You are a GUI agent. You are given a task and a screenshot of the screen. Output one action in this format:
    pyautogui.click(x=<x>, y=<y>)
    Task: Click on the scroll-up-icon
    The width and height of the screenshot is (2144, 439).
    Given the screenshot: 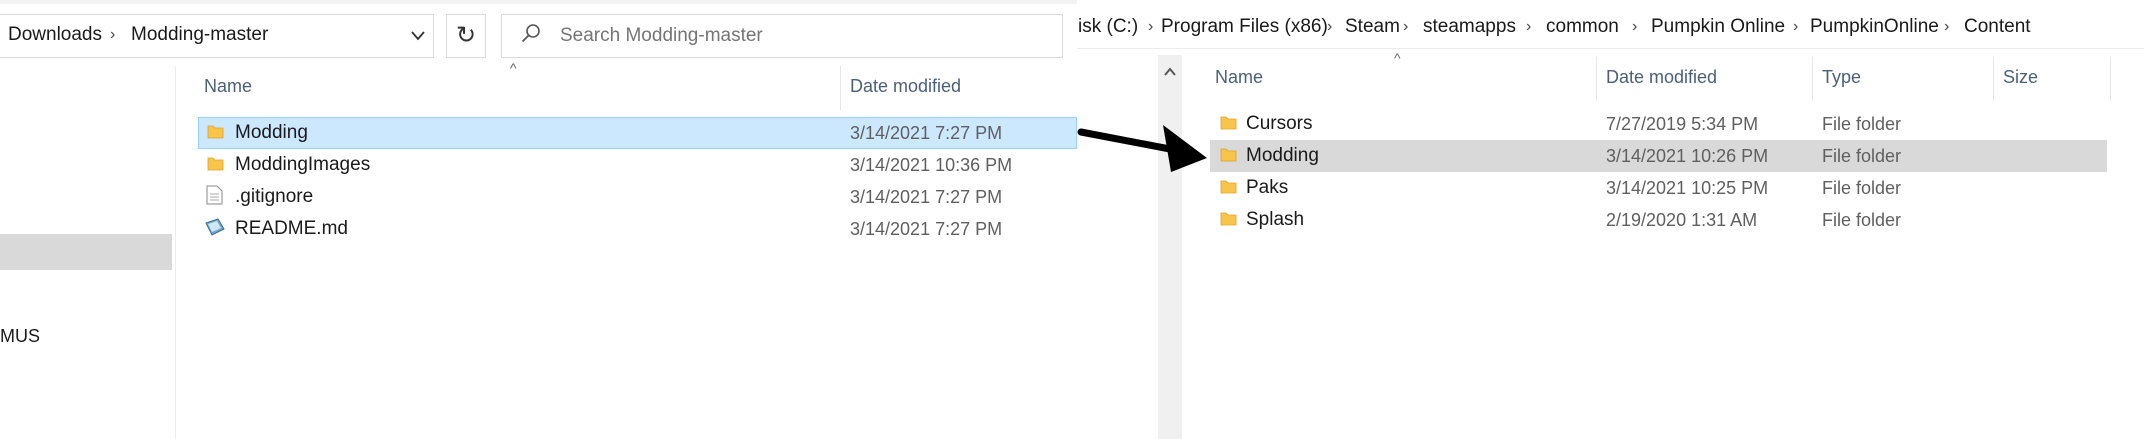 What is the action you would take?
    pyautogui.click(x=1170, y=72)
    